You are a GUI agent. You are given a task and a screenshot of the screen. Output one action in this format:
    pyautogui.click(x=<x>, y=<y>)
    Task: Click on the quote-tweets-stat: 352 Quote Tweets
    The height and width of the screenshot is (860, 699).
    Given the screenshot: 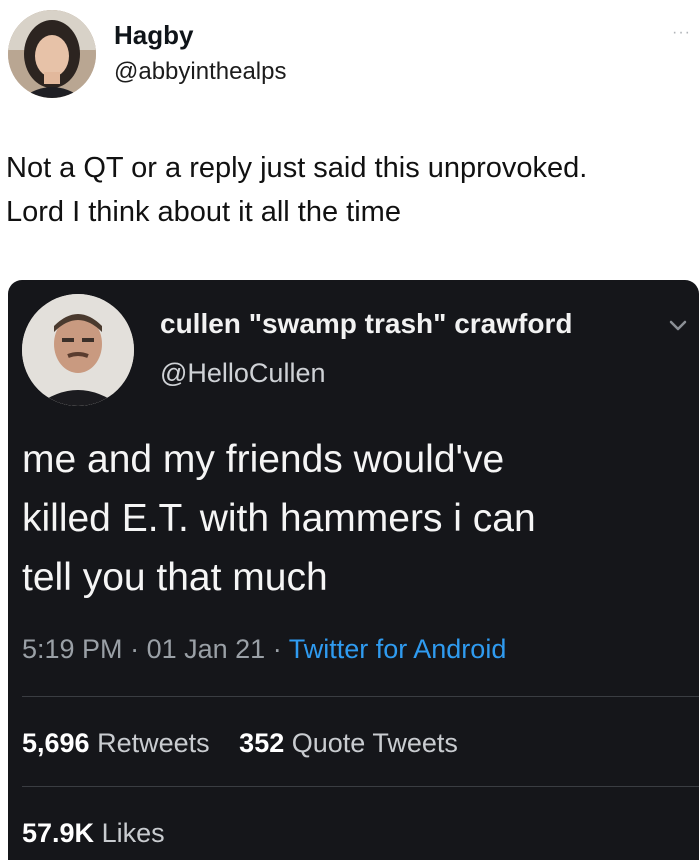 What is the action you would take?
    pyautogui.click(x=348, y=743)
    